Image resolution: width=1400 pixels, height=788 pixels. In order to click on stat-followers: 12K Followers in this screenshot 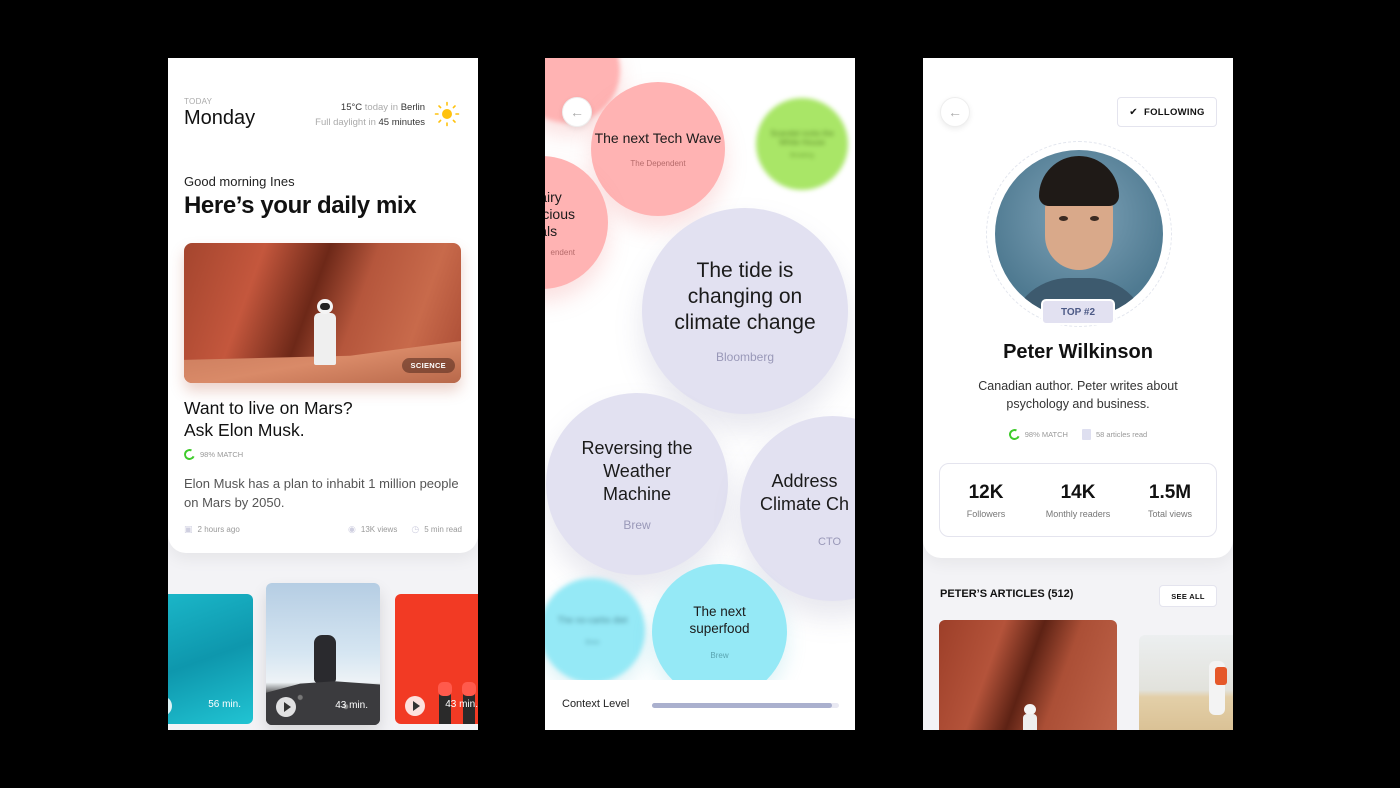, I will do `click(986, 500)`.